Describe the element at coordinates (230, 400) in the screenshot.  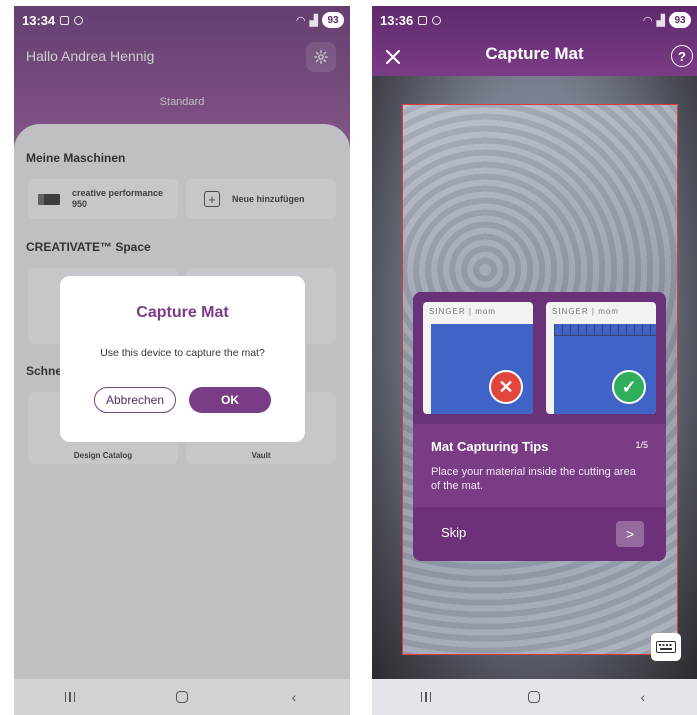
I see `ok-button: OK` at that location.